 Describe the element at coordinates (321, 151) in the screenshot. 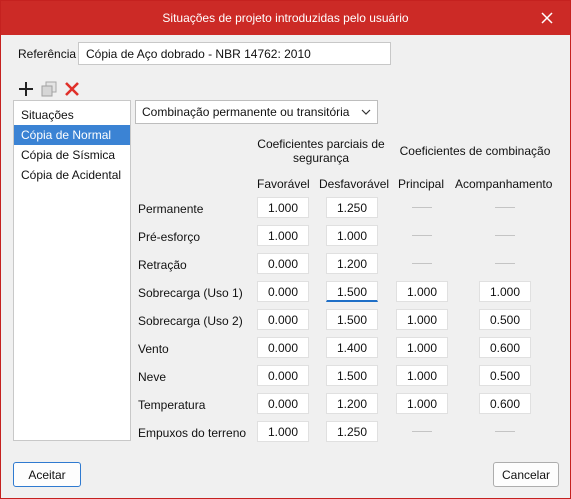

I see `group-partial-header: Coeficientes parciais de segurança` at that location.